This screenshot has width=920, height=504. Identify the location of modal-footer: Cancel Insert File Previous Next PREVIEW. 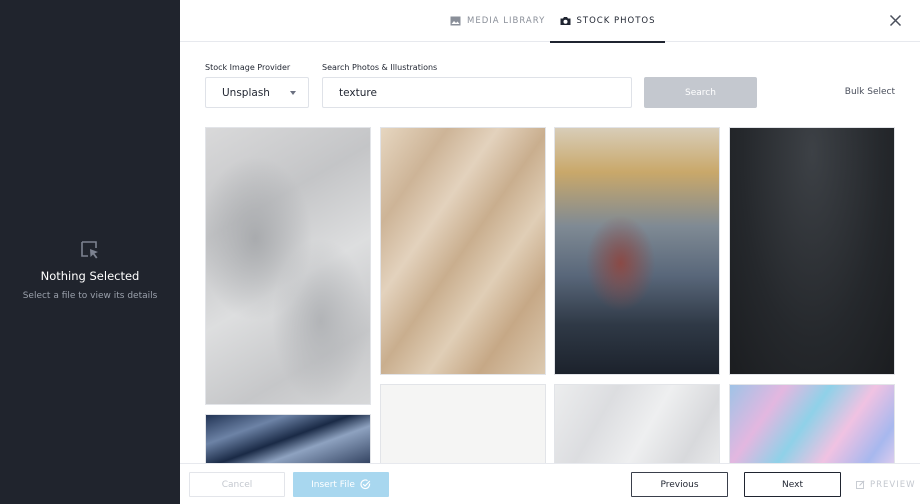
(550, 483).